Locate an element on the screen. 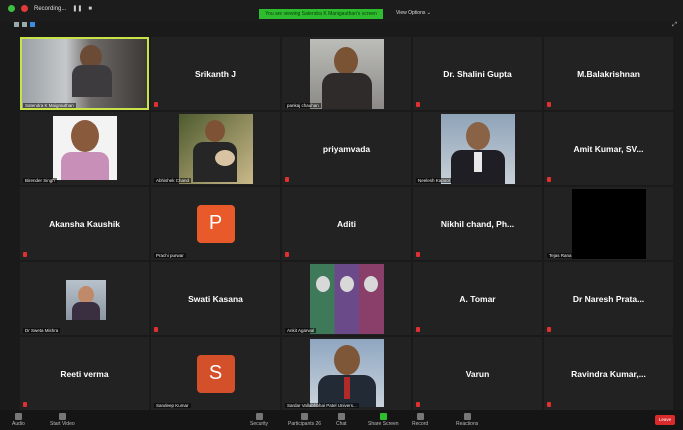 The image size is (683, 430). participant-name: priyamvada is located at coordinates (346, 148).